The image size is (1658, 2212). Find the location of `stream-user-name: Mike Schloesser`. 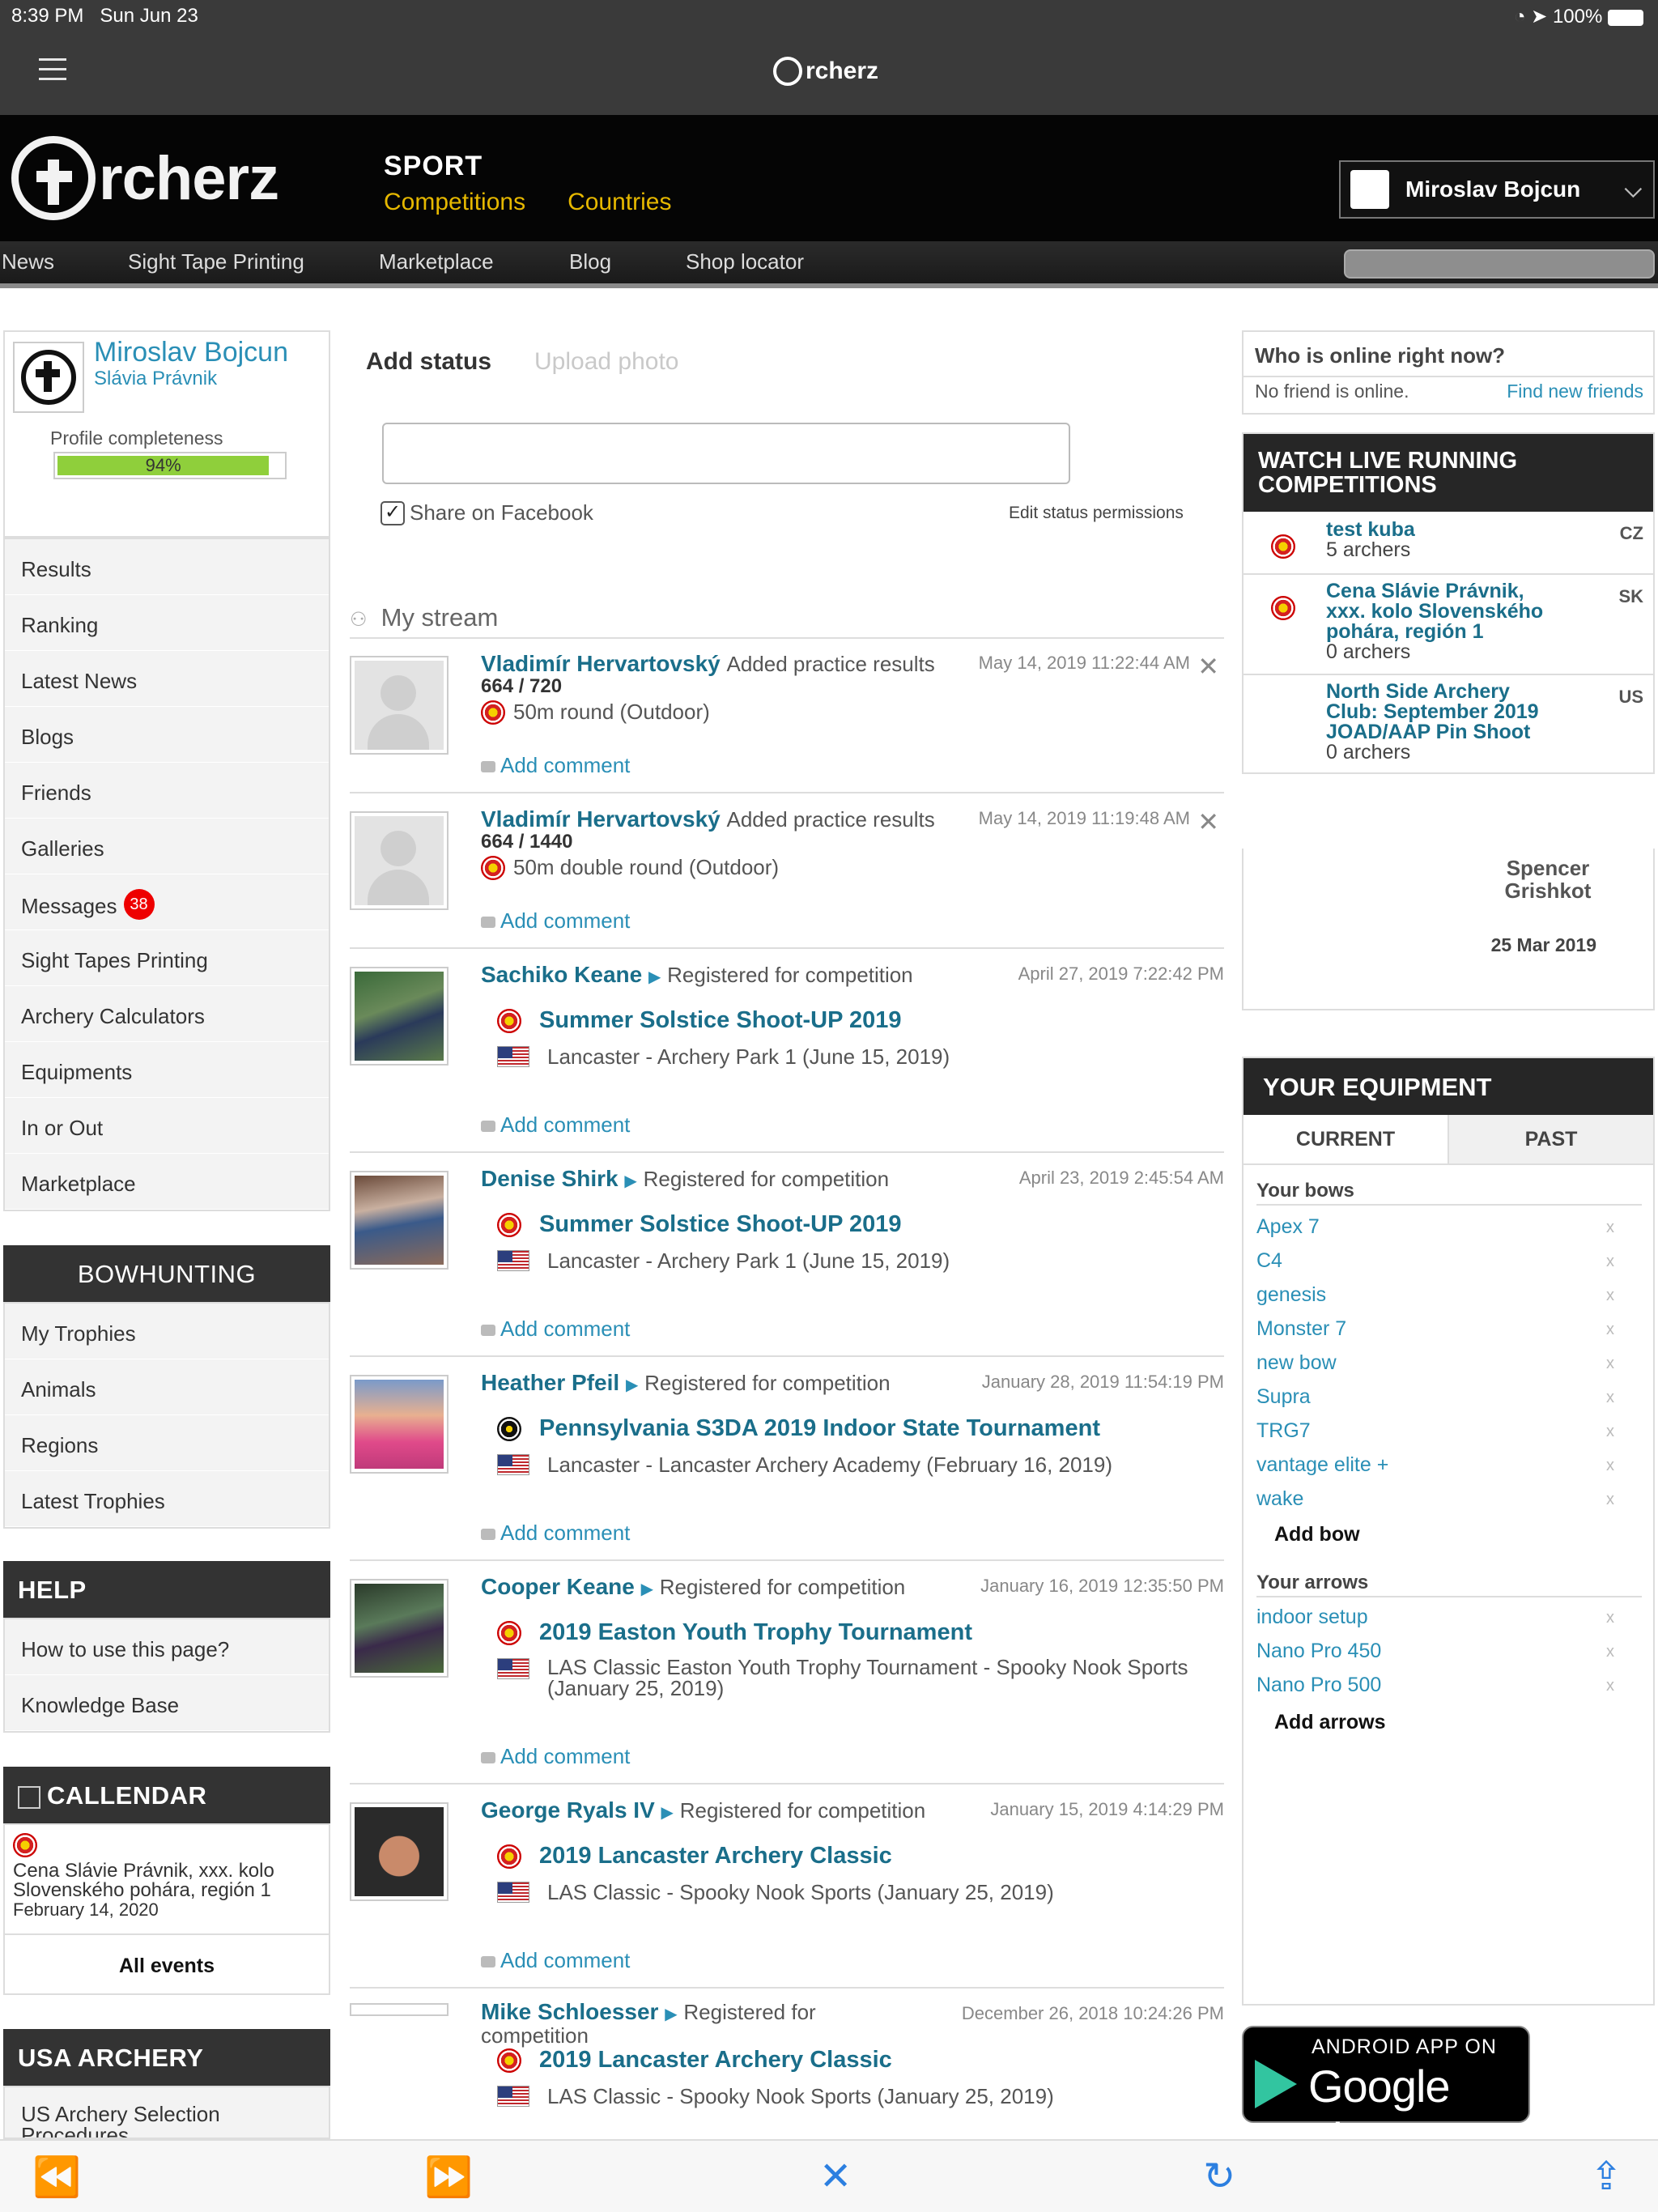

stream-user-name: Mike Schloesser is located at coordinates (569, 2012).